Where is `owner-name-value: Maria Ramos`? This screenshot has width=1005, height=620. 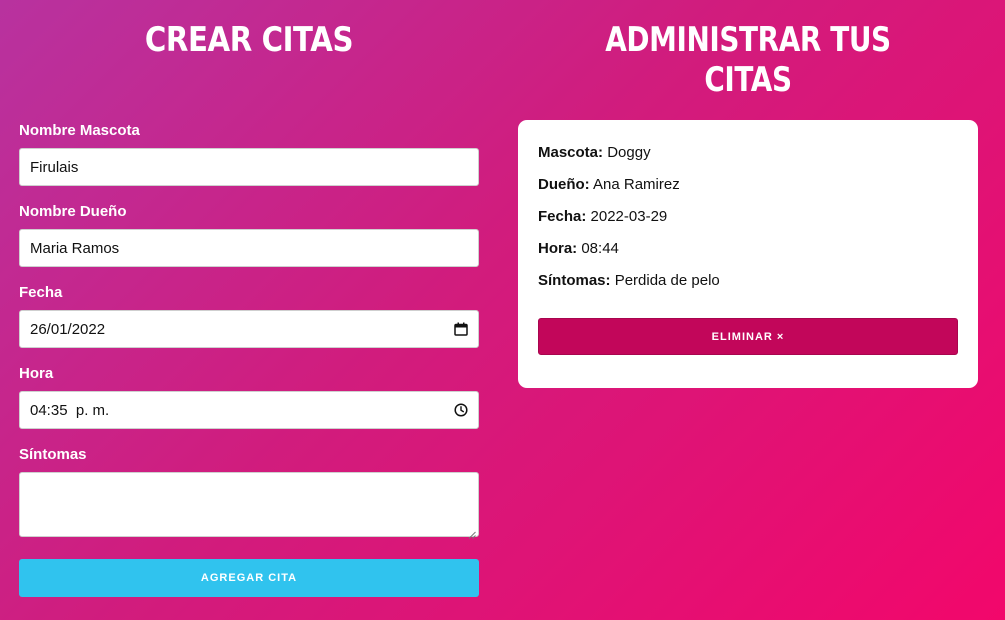
owner-name-value: Maria Ramos is located at coordinates (75, 248).